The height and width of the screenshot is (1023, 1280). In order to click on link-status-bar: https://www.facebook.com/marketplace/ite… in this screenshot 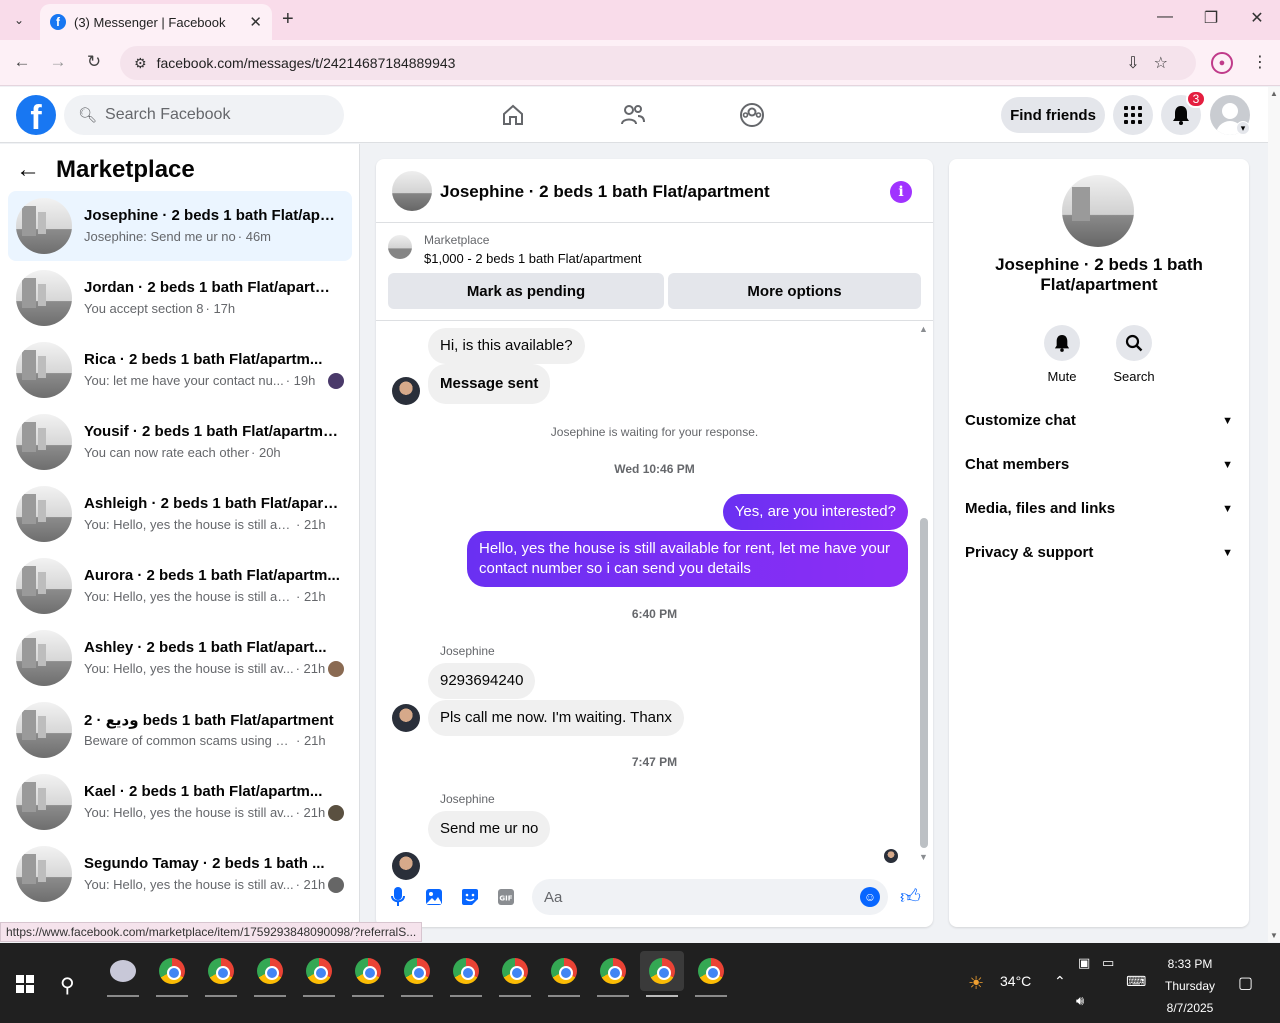, I will do `click(211, 932)`.